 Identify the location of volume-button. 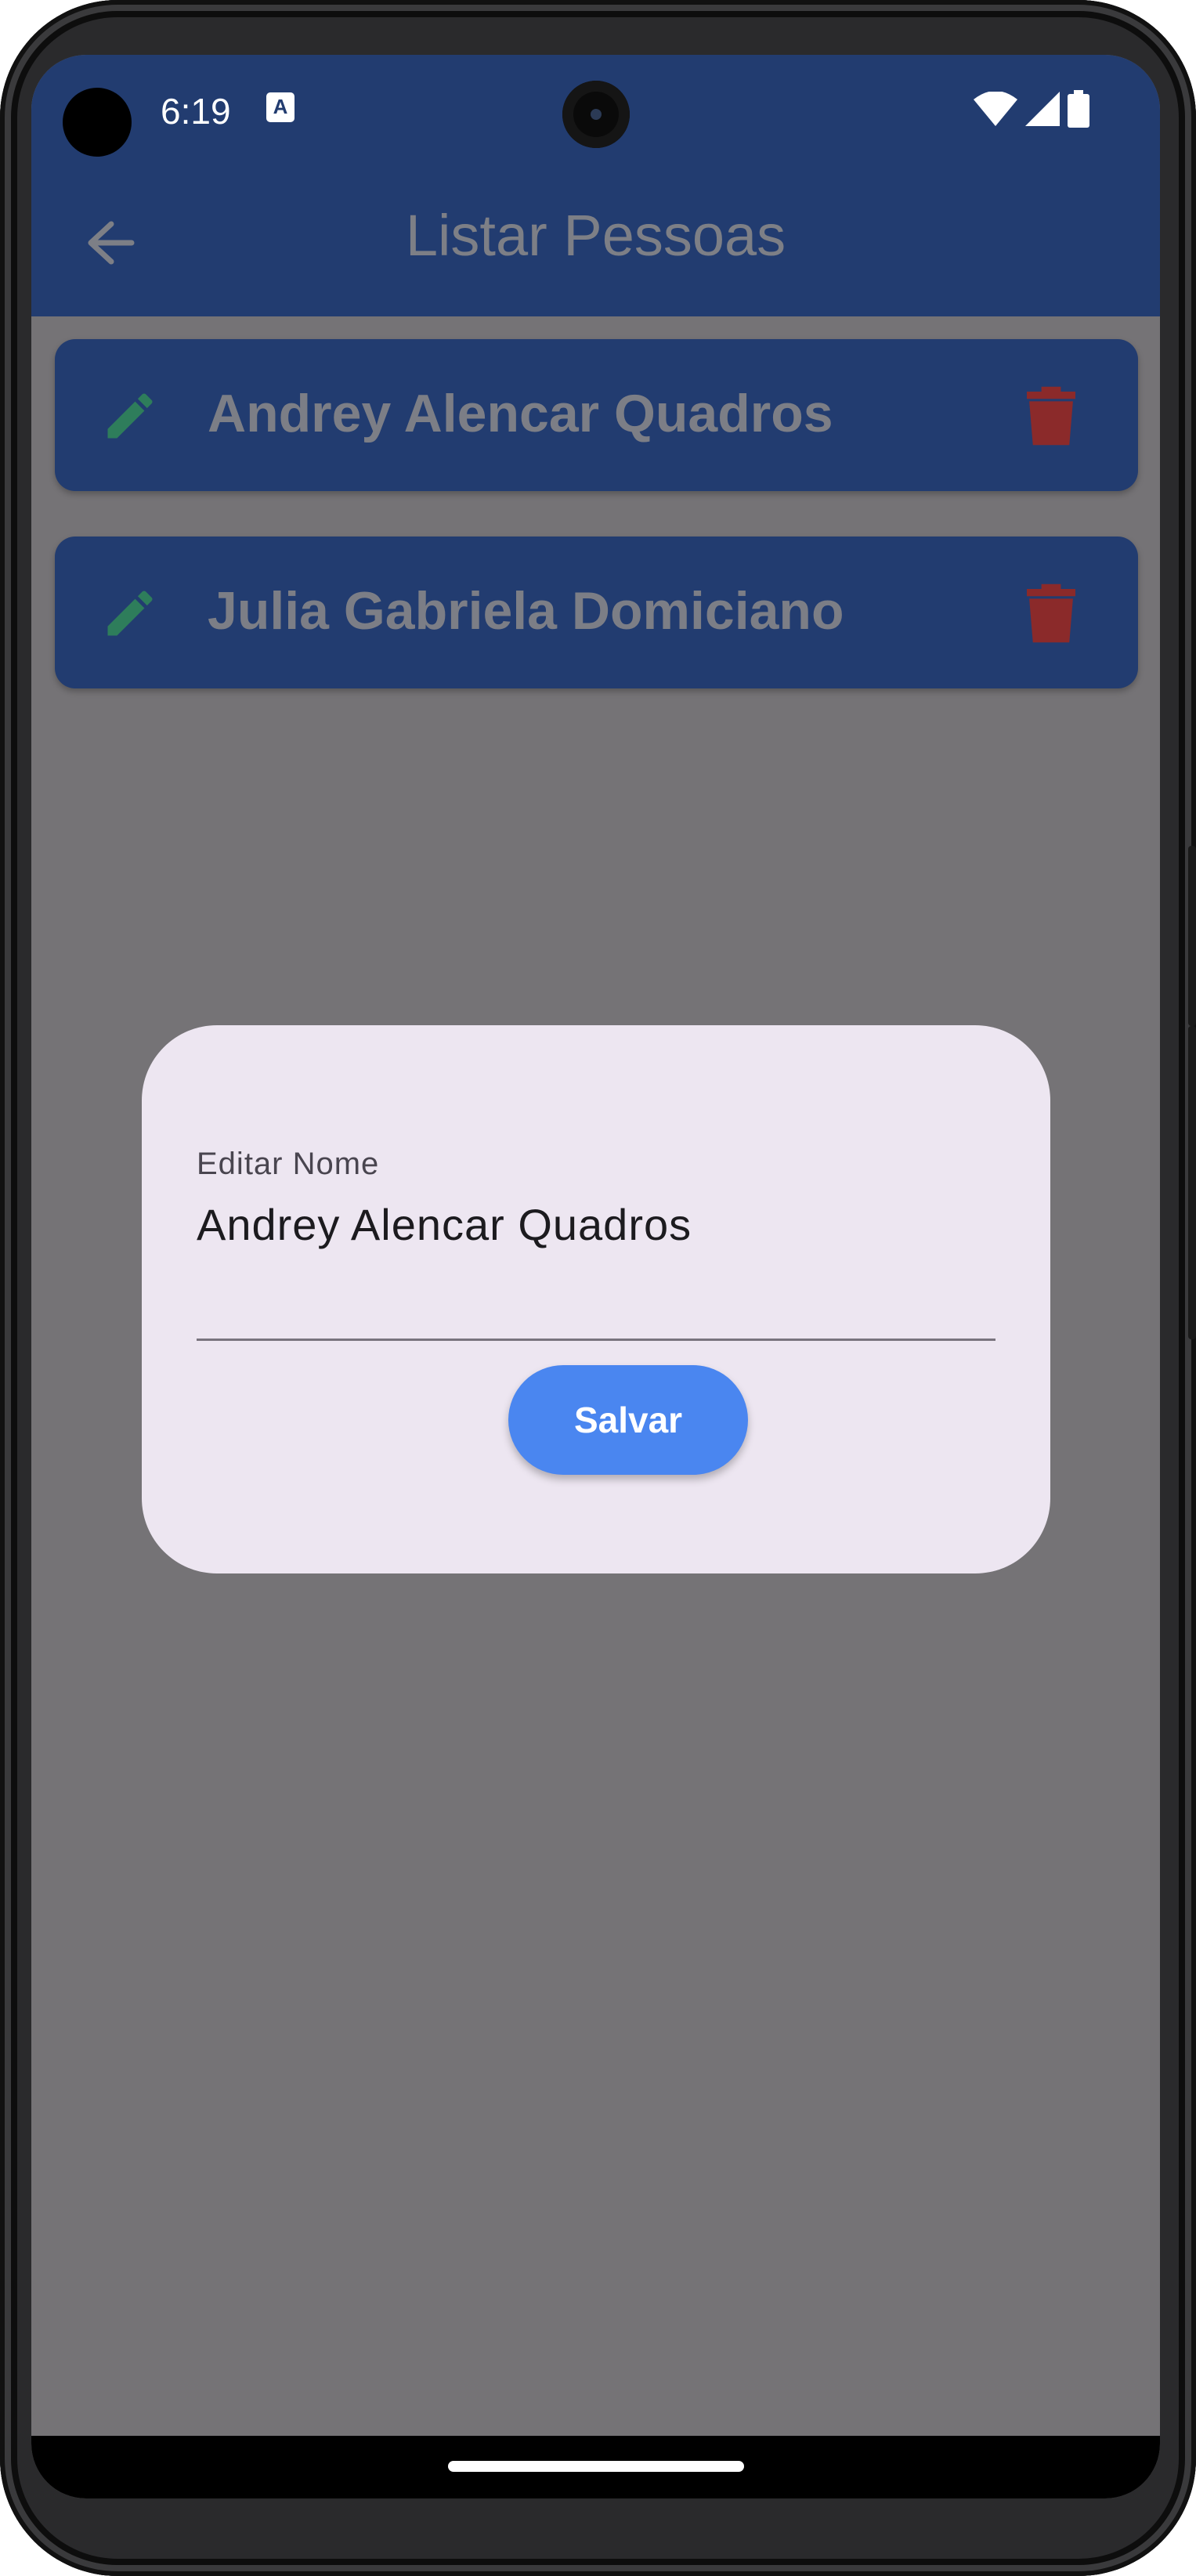
(1192, 936).